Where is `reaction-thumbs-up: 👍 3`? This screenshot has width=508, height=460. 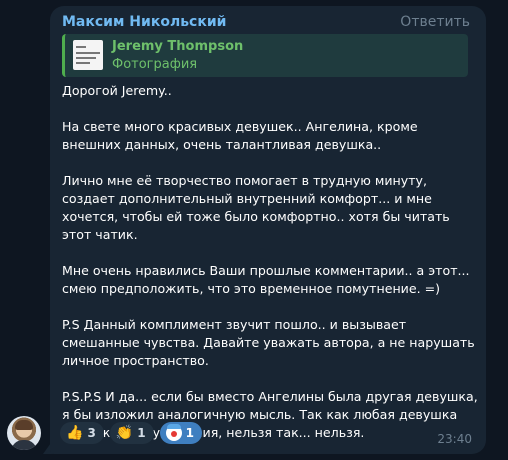 reaction-thumbs-up: 👍 3 is located at coordinates (82, 433).